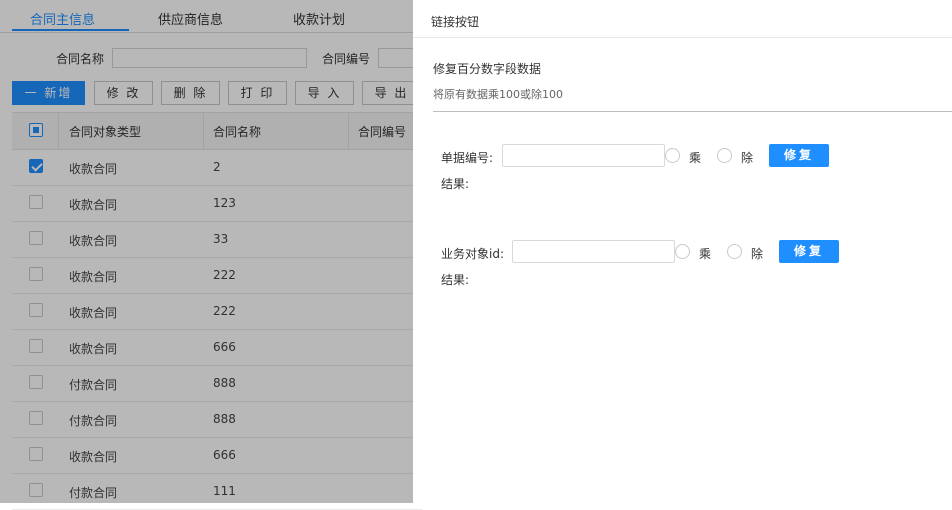  I want to click on document-no-label: 单据编号:, so click(467, 158).